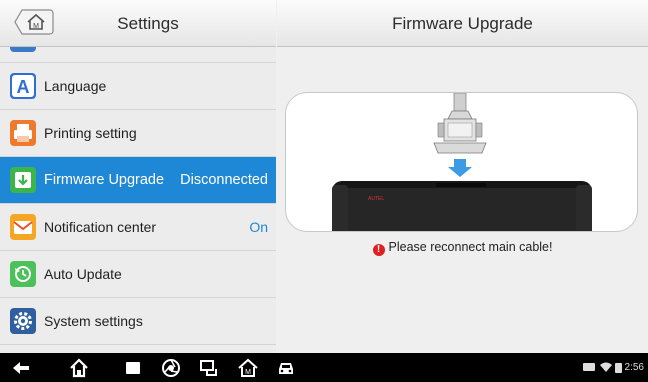 The width and height of the screenshot is (648, 382). I want to click on home-nav-button, so click(79, 368).